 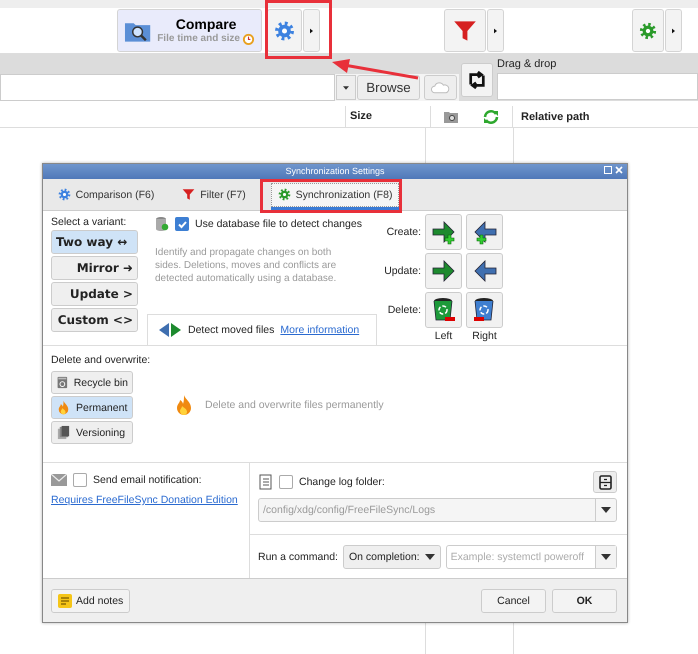 I want to click on trash-icon, so click(x=443, y=309).